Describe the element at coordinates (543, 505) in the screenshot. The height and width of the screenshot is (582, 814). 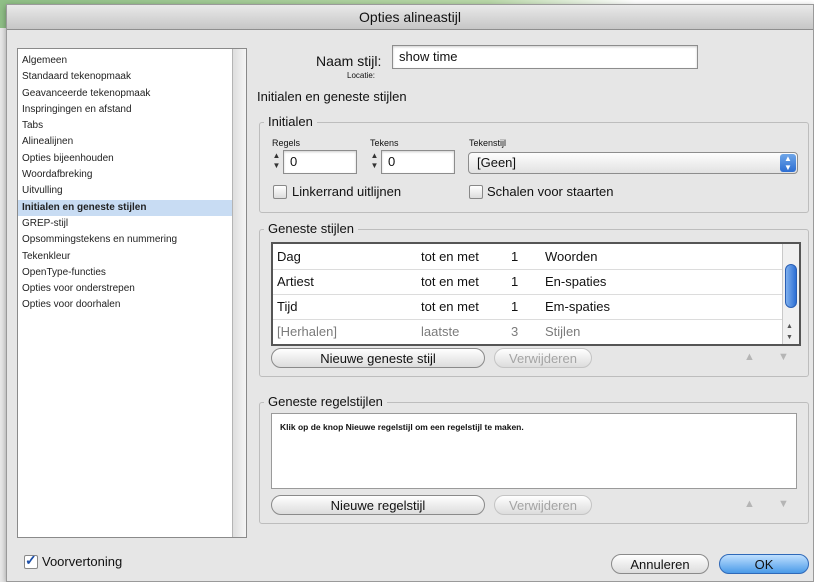
I see `delete-line-style-button: Verwijderen` at that location.